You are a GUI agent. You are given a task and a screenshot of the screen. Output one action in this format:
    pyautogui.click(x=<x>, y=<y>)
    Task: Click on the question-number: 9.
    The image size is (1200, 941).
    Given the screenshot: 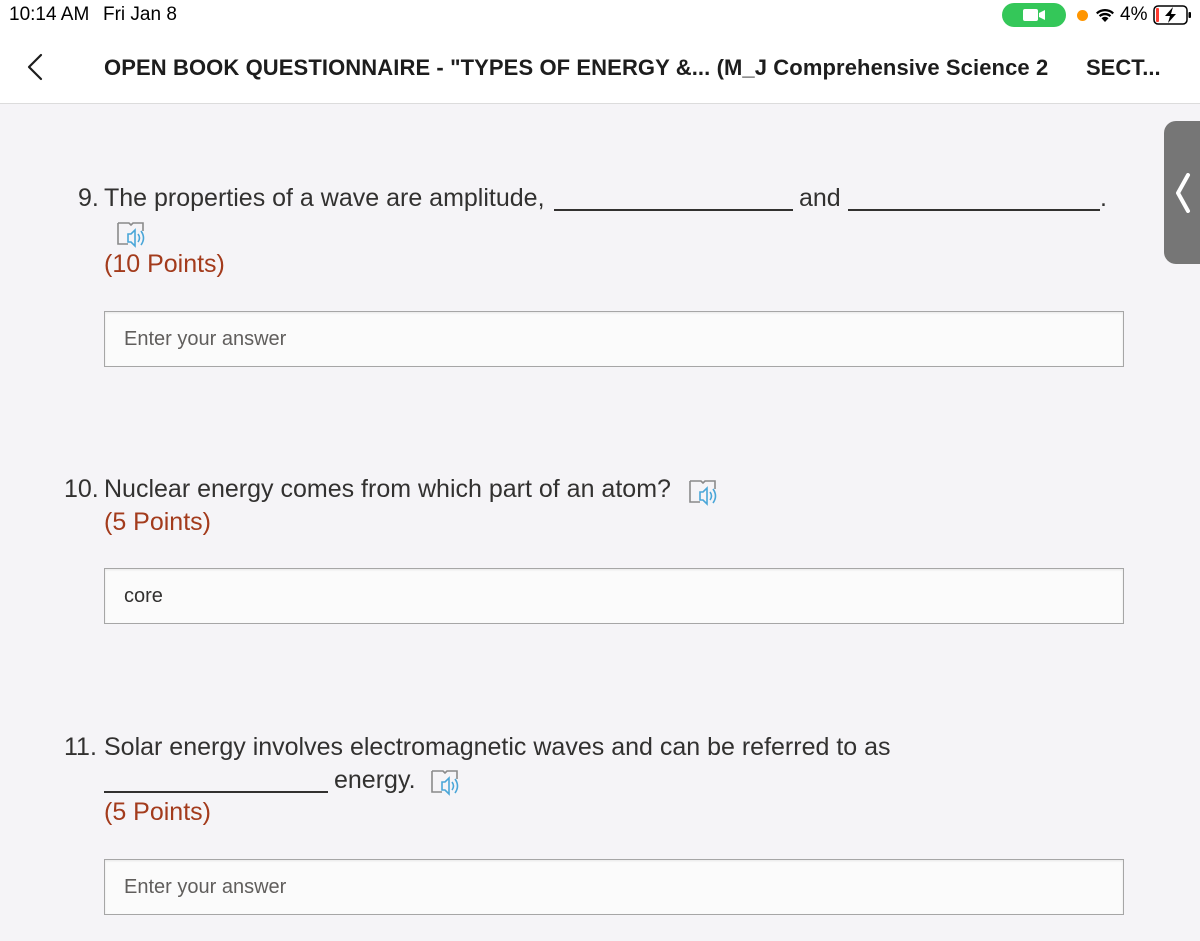 What is the action you would take?
    pyautogui.click(x=88, y=198)
    